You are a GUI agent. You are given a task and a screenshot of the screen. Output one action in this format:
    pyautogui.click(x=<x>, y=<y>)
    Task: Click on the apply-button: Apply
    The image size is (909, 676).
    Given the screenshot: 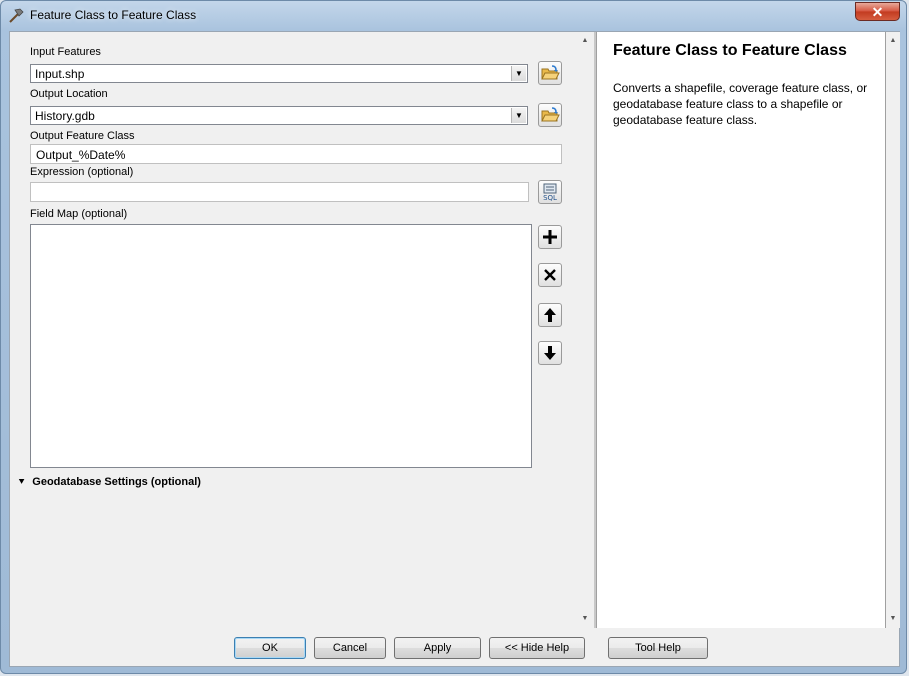 What is the action you would take?
    pyautogui.click(x=437, y=648)
    